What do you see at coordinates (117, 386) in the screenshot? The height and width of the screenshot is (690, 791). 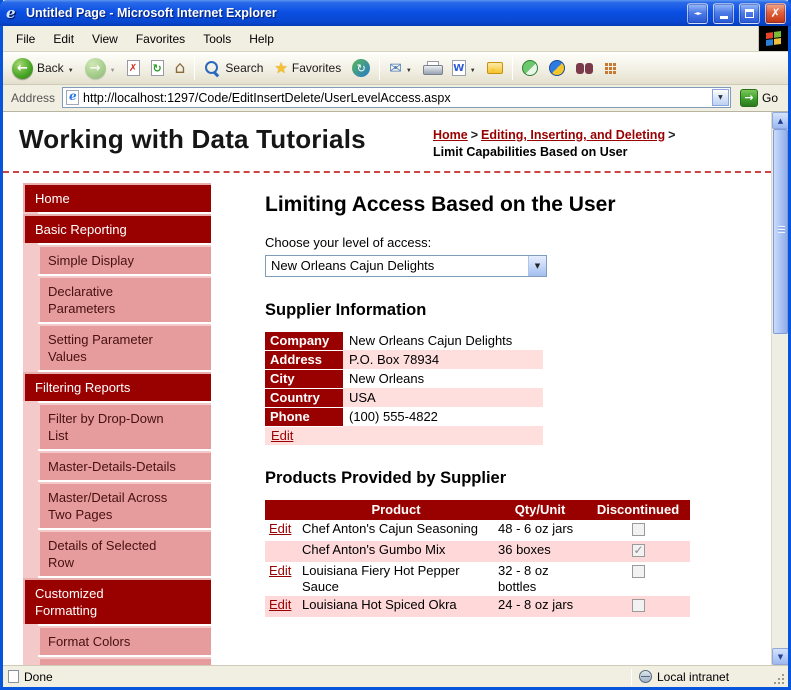 I see `sidebar-item-filtering-reports: Filtering Reports` at bounding box center [117, 386].